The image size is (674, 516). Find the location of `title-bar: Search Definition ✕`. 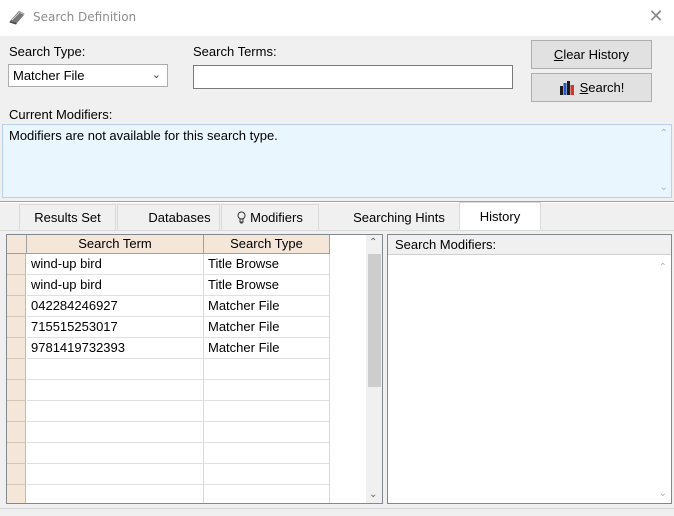

title-bar: Search Definition ✕ is located at coordinates (337, 18).